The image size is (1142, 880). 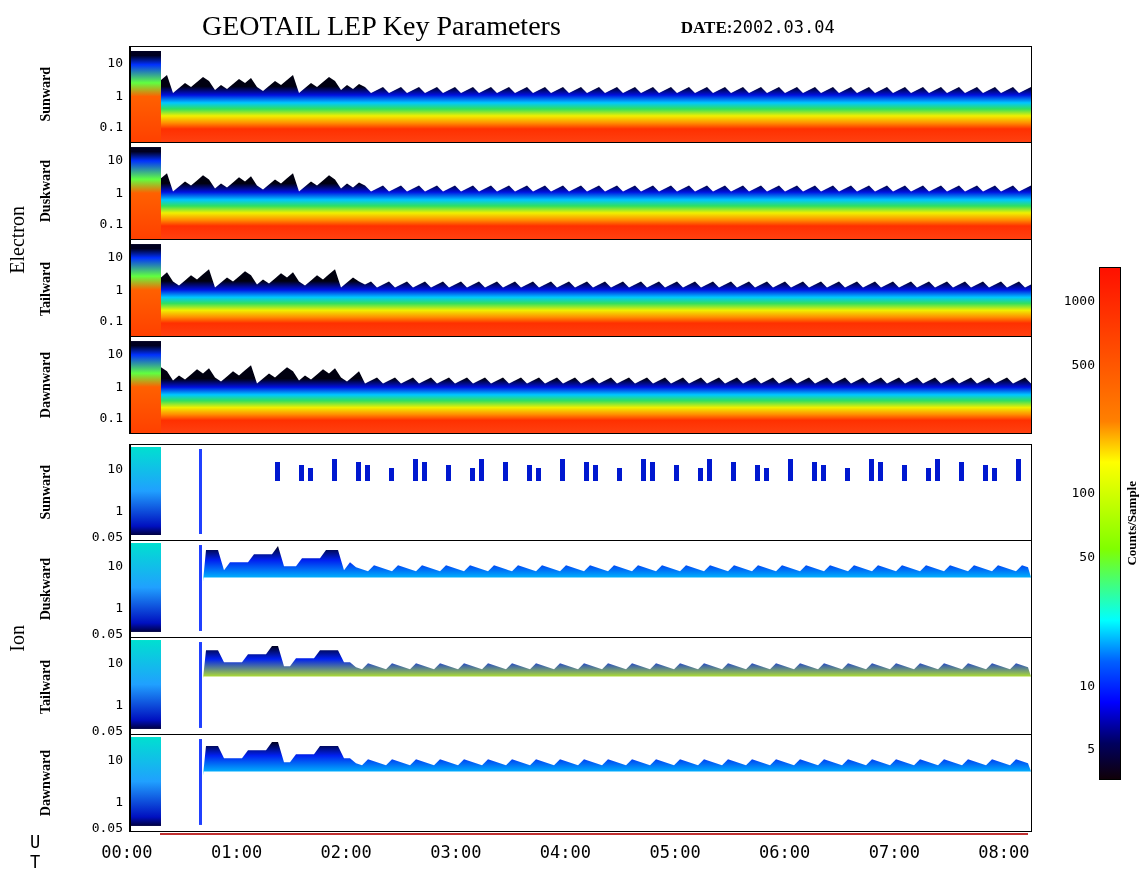 What do you see at coordinates (1091, 749) in the screenshot?
I see `colorbar-tick-label: 5` at bounding box center [1091, 749].